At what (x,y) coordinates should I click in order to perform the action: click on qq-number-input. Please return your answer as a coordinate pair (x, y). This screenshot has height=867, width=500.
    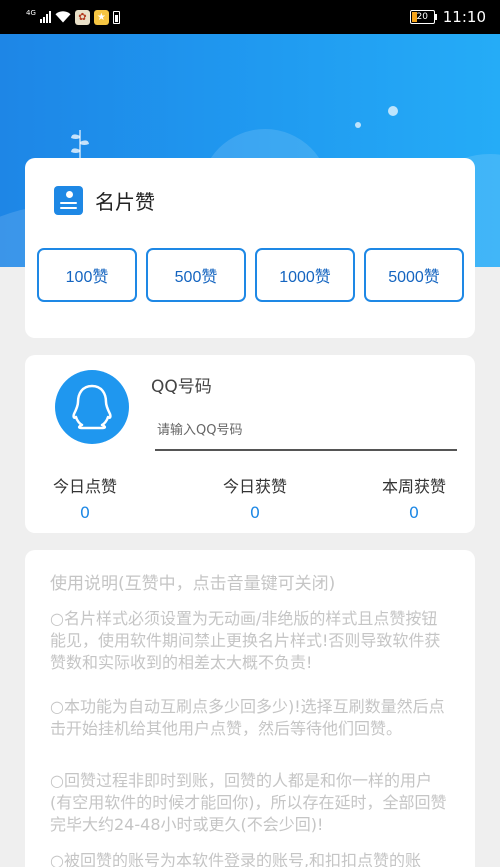
    Looking at the image, I should click on (306, 431).